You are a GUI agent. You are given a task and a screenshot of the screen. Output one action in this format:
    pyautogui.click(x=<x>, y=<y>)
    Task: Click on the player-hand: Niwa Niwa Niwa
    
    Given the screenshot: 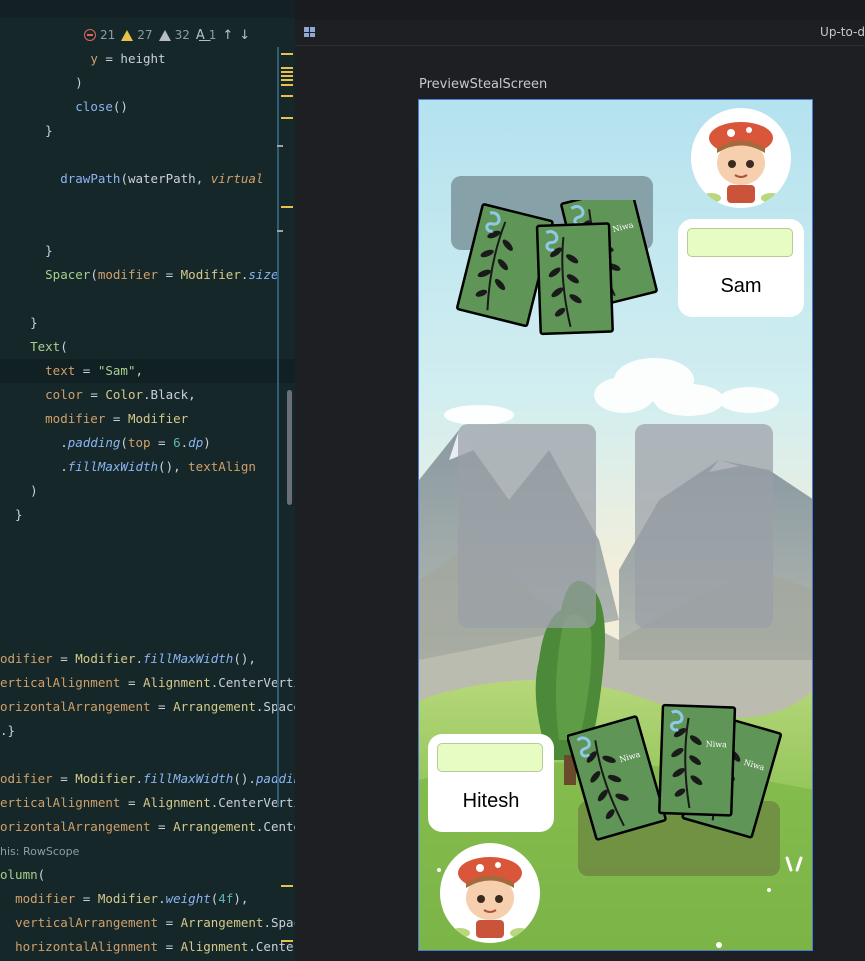 What is the action you would take?
    pyautogui.click(x=679, y=772)
    